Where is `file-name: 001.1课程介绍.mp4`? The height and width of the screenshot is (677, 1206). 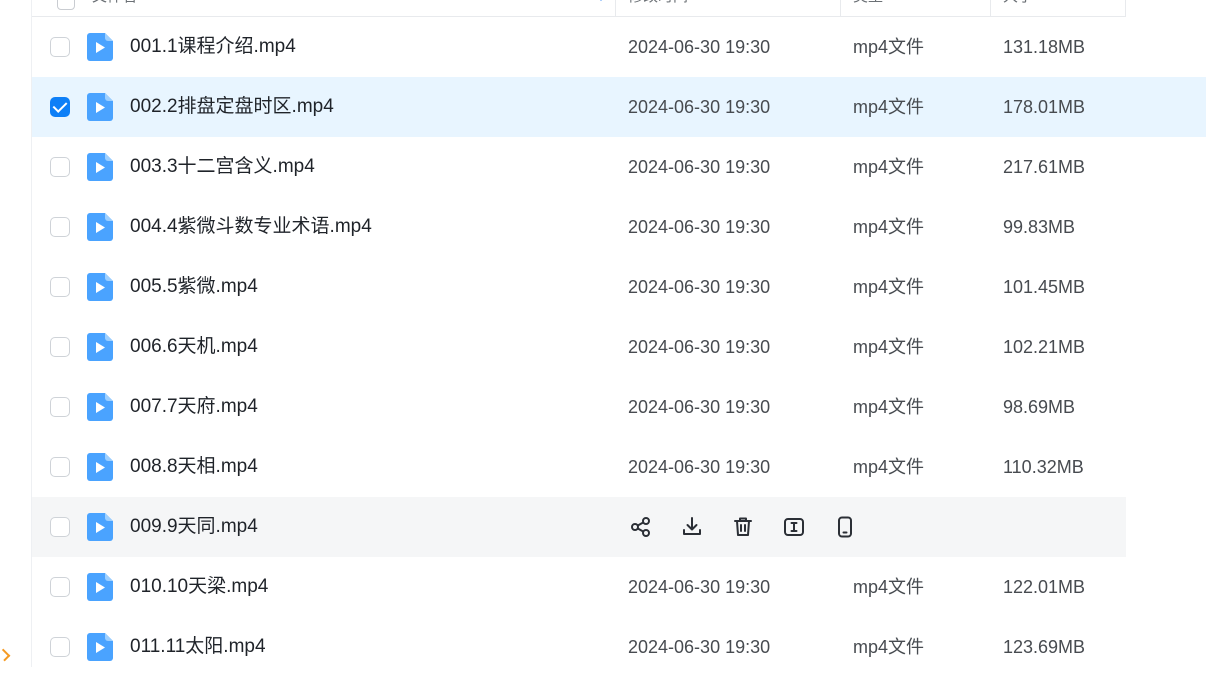 file-name: 001.1课程介绍.mp4 is located at coordinates (213, 47).